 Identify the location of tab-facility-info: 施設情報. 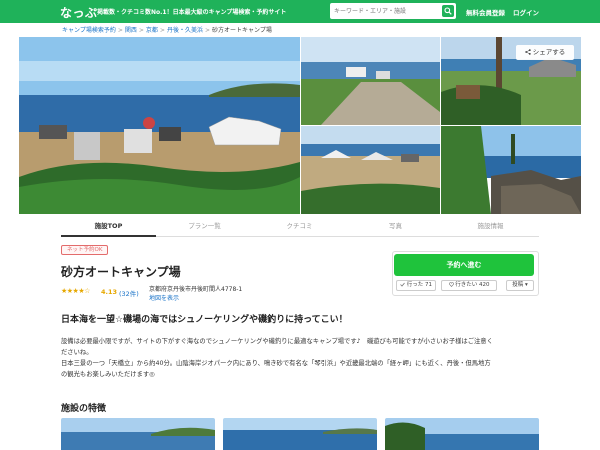
(490, 227).